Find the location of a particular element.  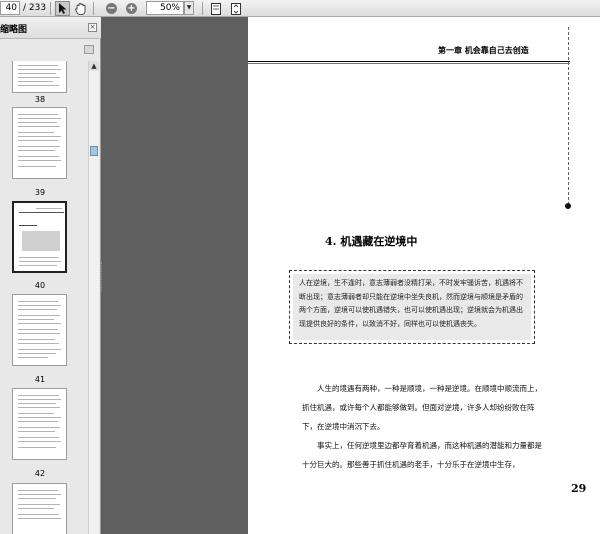

page-number-input: 40 is located at coordinates (10, 8).